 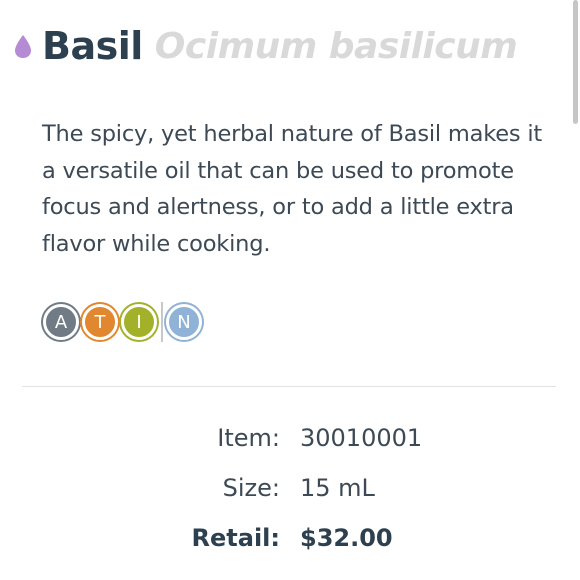 I want to click on aromatic-badge-icon: A, so click(x=61, y=322).